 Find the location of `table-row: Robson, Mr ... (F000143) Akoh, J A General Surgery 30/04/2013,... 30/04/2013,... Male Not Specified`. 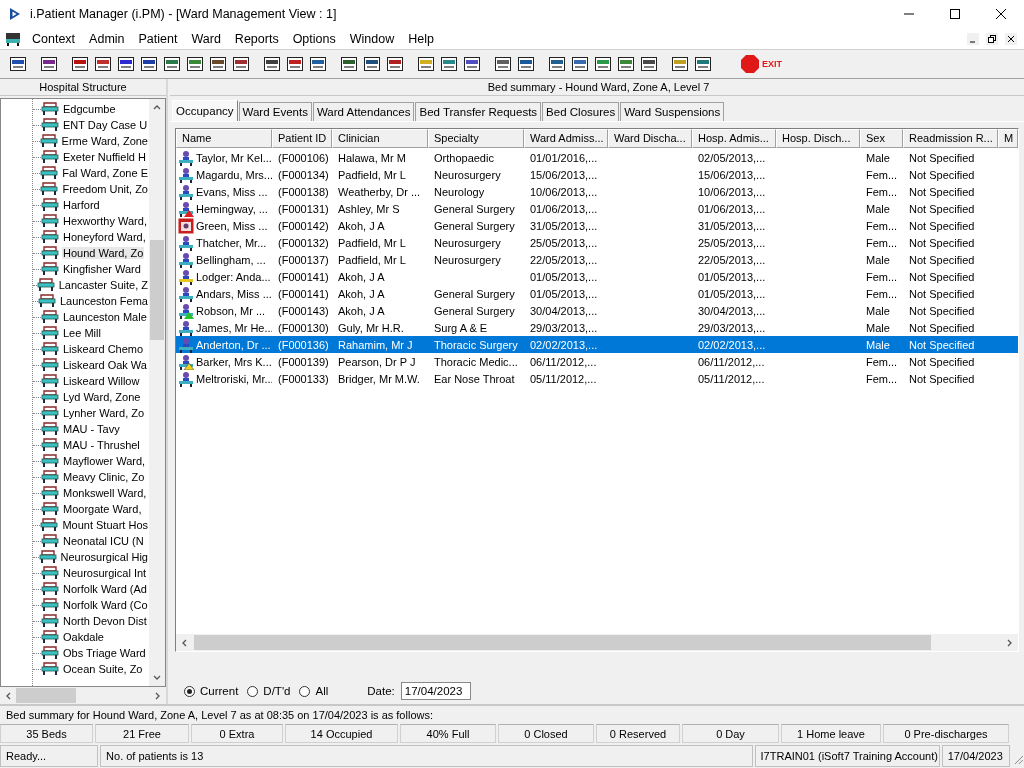

table-row: Robson, Mr ... (F000143) Akoh, J A General Surgery 30/04/2013,... 30/04/2013,... Male Not Specified is located at coordinates (597, 310).